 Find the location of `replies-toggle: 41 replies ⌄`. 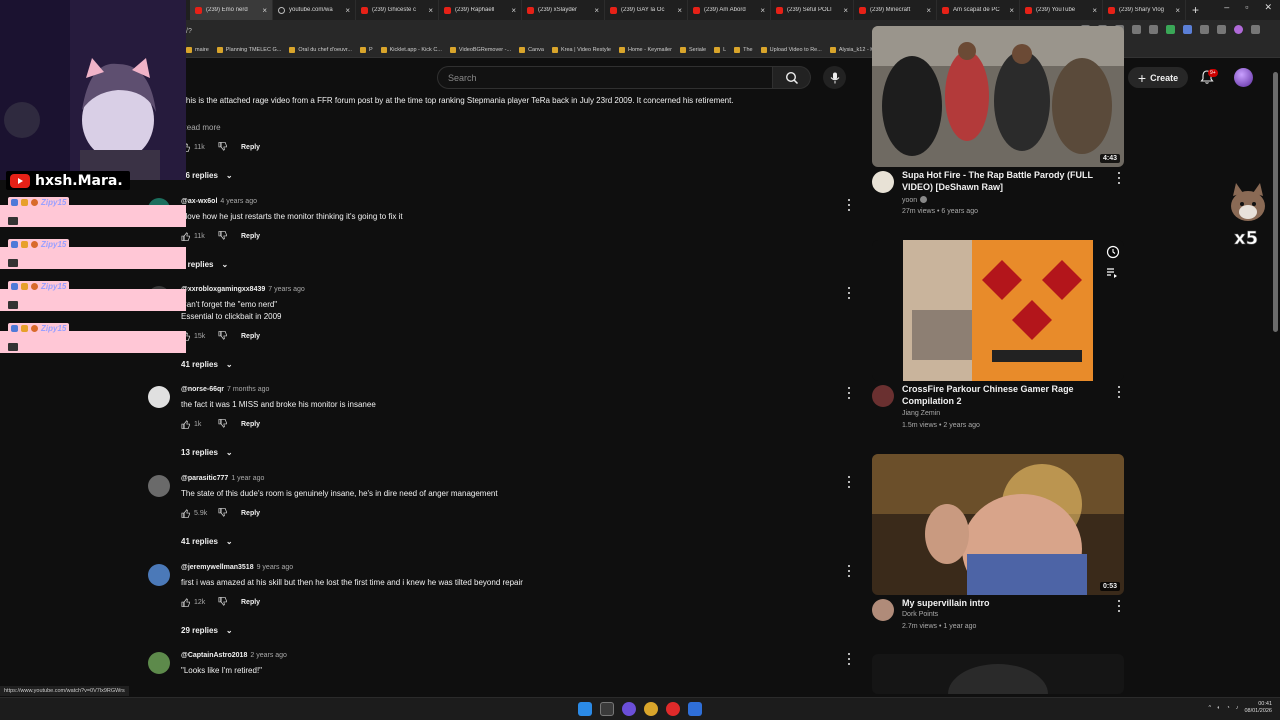

replies-toggle: 41 replies ⌄ is located at coordinates (207, 364).